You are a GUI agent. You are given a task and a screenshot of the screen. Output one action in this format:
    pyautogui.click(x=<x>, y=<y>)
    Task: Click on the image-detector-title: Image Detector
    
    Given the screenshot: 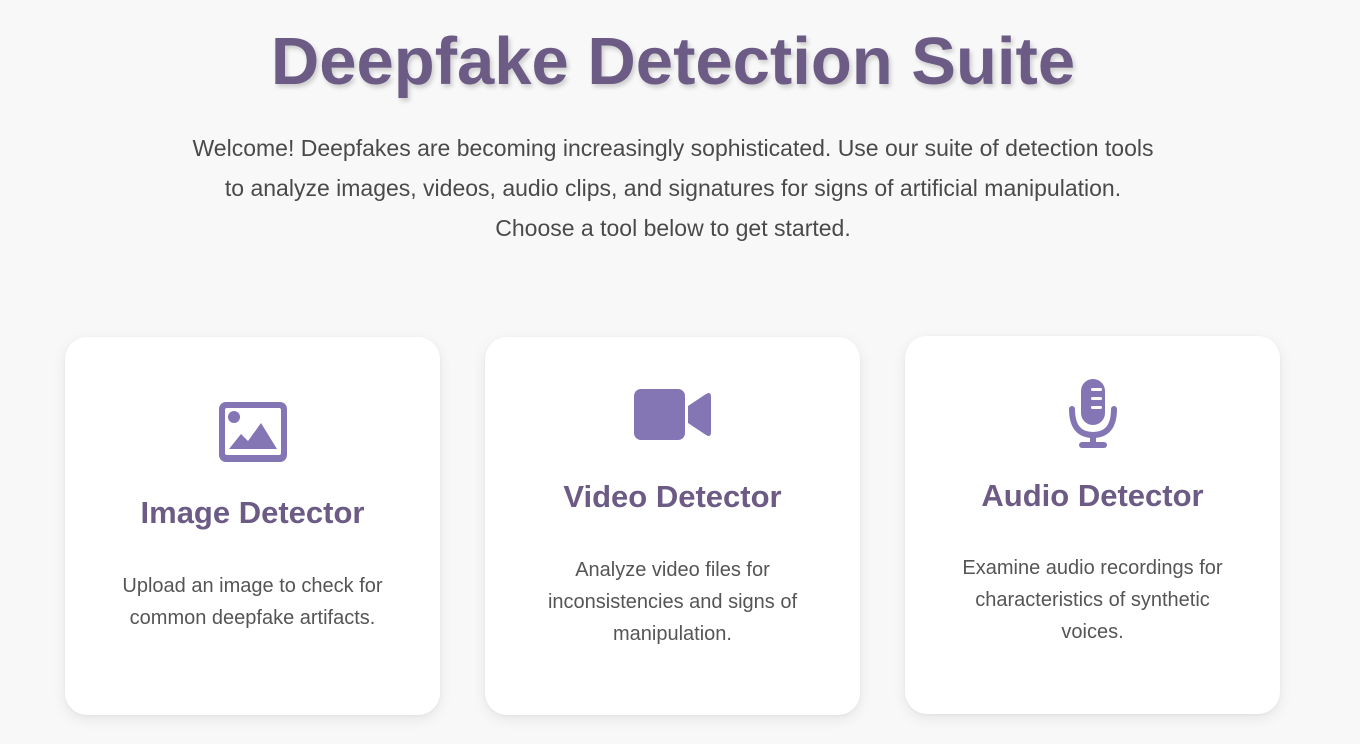 What is the action you would take?
    pyautogui.click(x=252, y=512)
    